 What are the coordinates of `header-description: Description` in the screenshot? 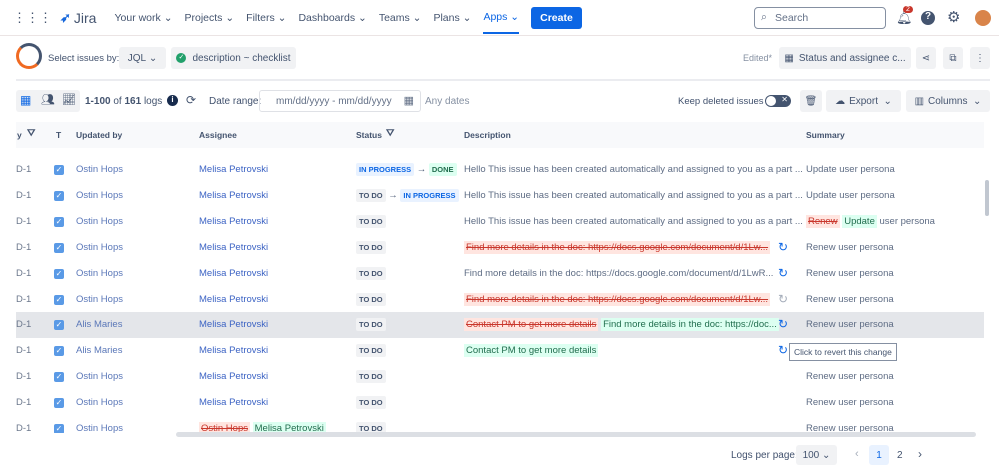 It's located at (487, 135).